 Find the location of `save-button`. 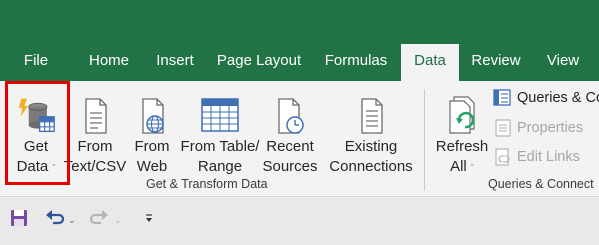

save-button is located at coordinates (19, 220).